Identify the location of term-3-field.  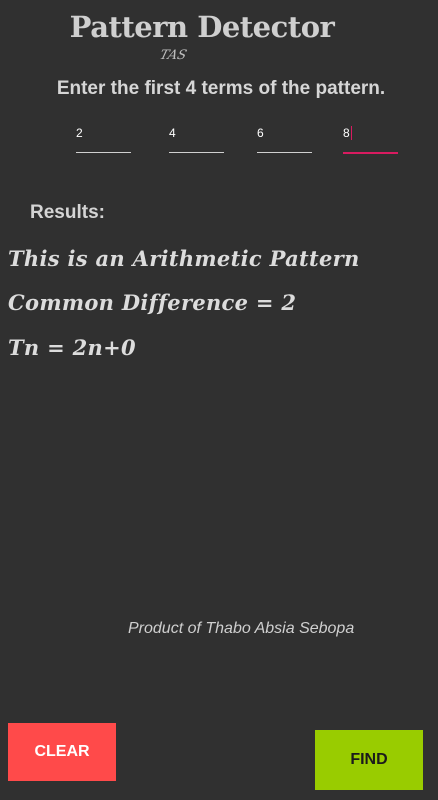
(284, 137).